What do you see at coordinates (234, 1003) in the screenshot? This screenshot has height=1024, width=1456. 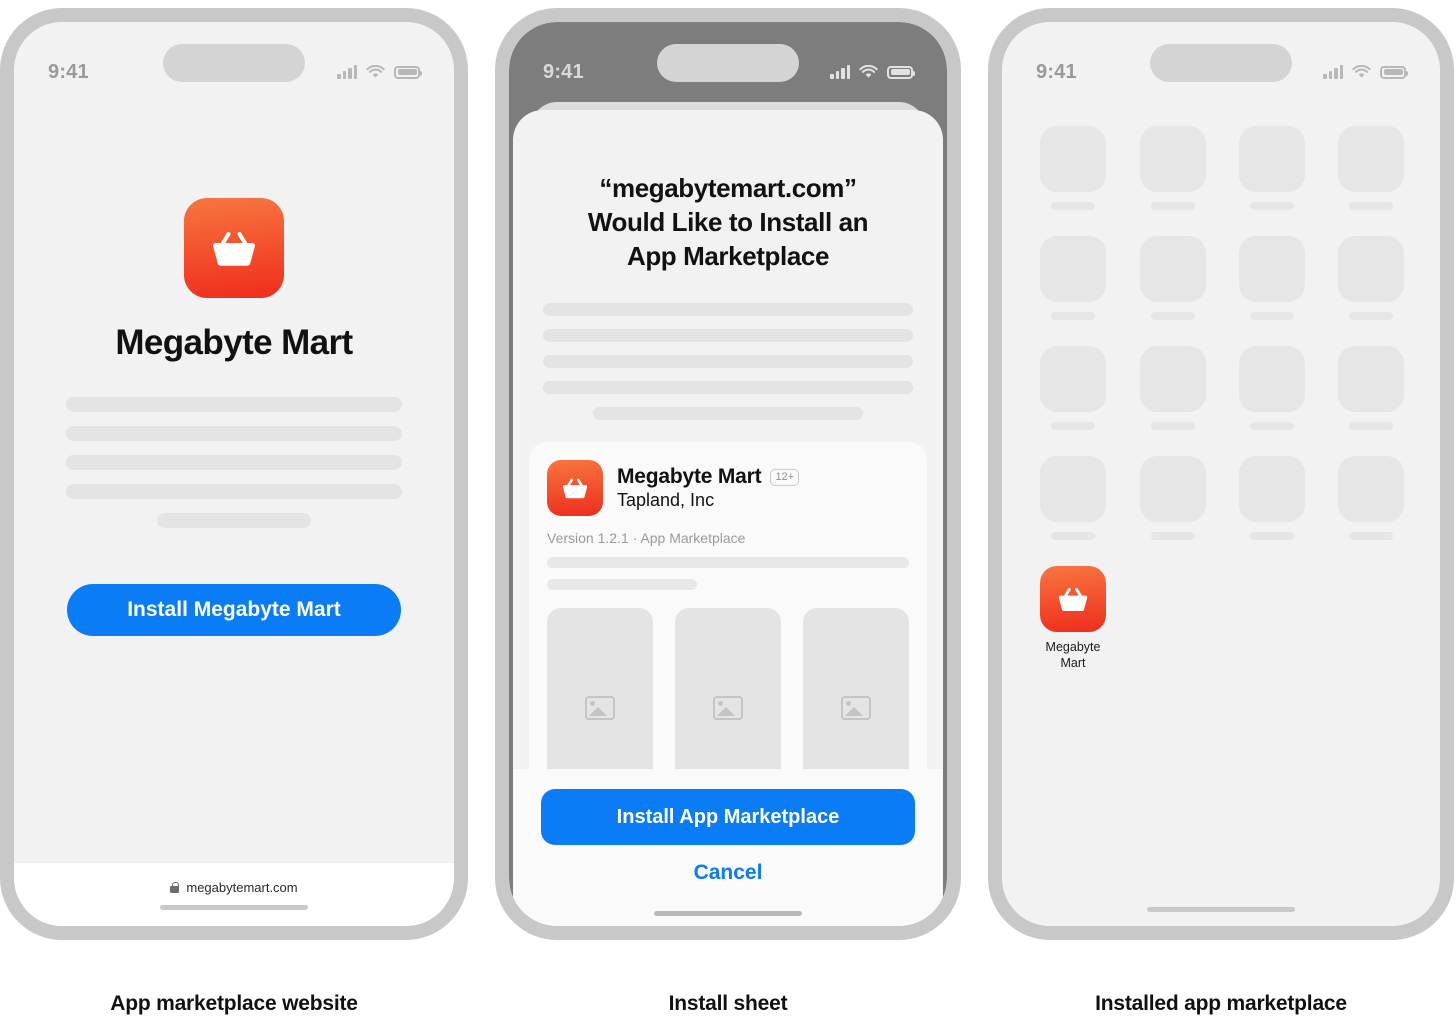 I see `caption-phone1: App marketplace website` at bounding box center [234, 1003].